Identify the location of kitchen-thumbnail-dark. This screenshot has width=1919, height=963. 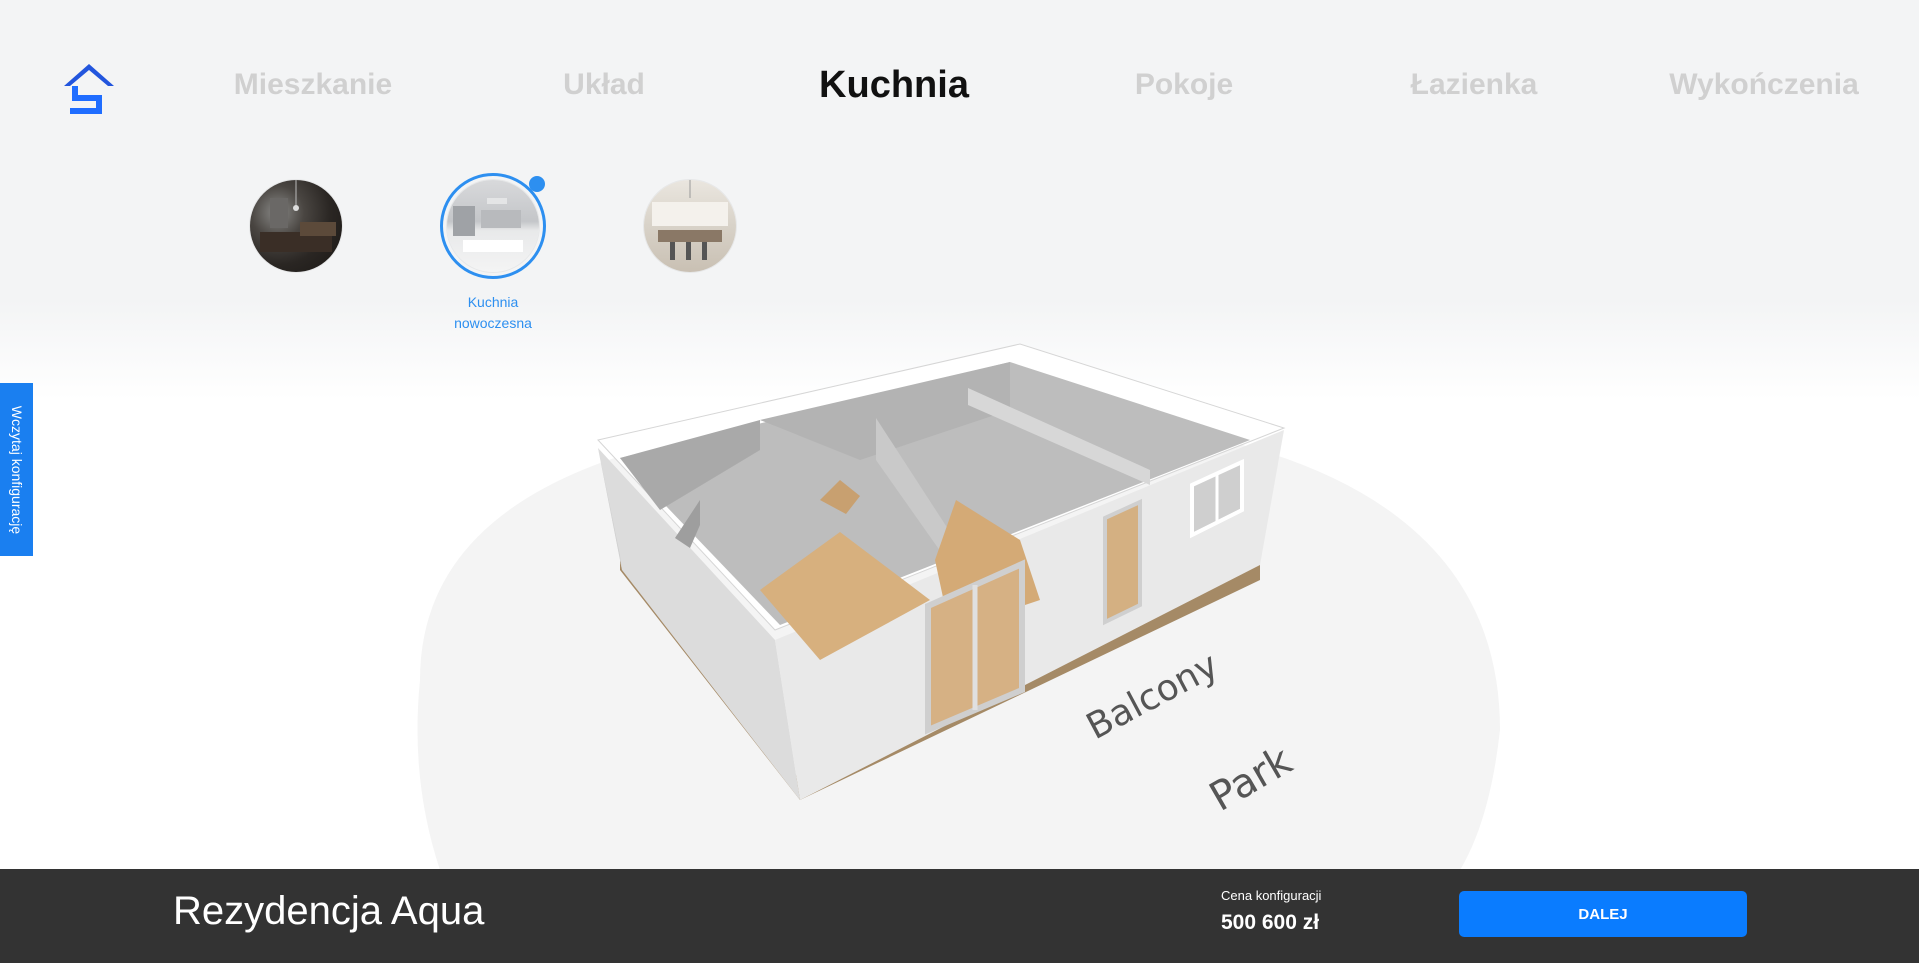
(296, 226).